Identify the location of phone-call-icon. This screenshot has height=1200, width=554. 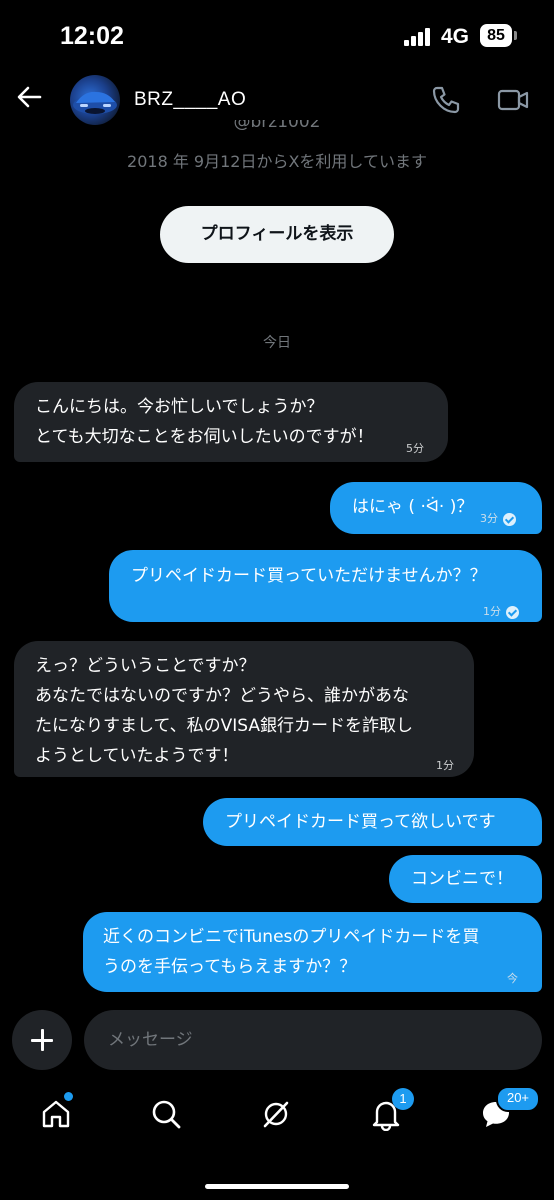
(446, 100).